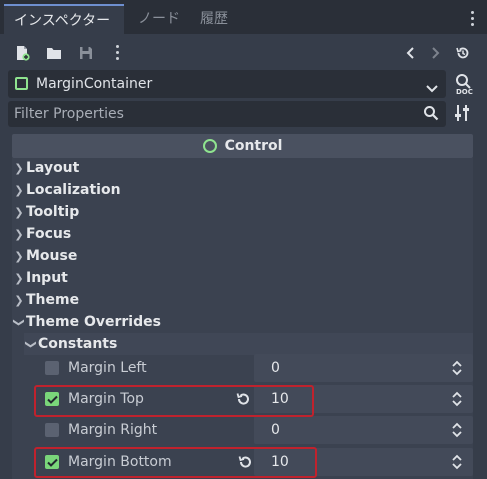  What do you see at coordinates (435, 53) in the screenshot?
I see `history-forward-icon` at bounding box center [435, 53].